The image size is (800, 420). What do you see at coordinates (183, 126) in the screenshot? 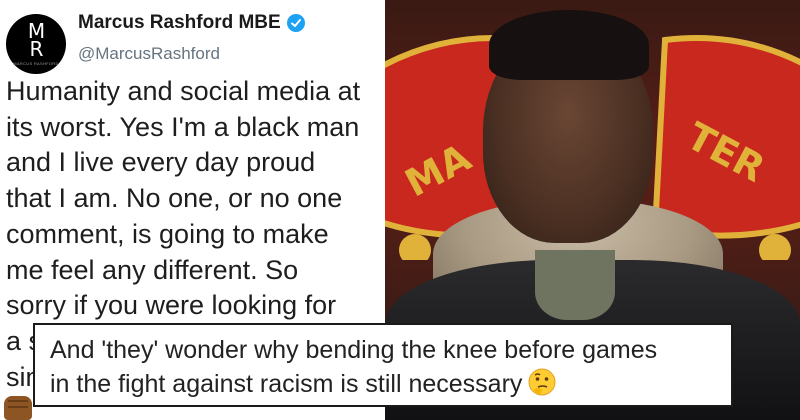
I see `tweet-line: its worst. Yes I'm a black man` at bounding box center [183, 126].